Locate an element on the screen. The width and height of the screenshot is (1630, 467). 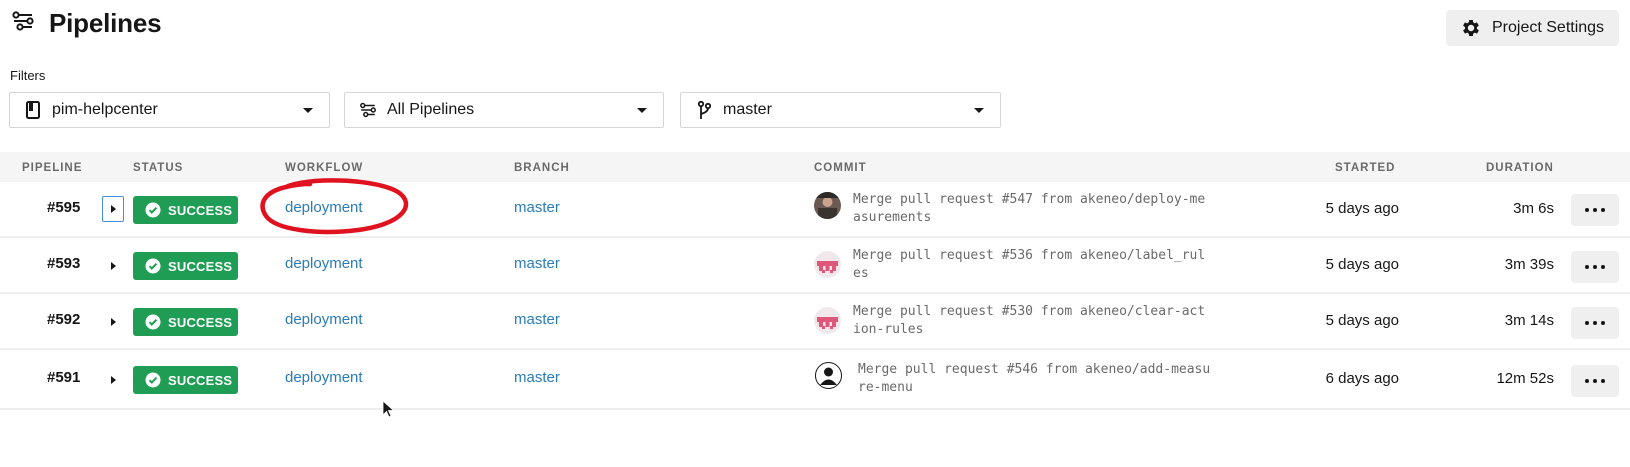
column-header-commit: COMMIT is located at coordinates (840, 168).